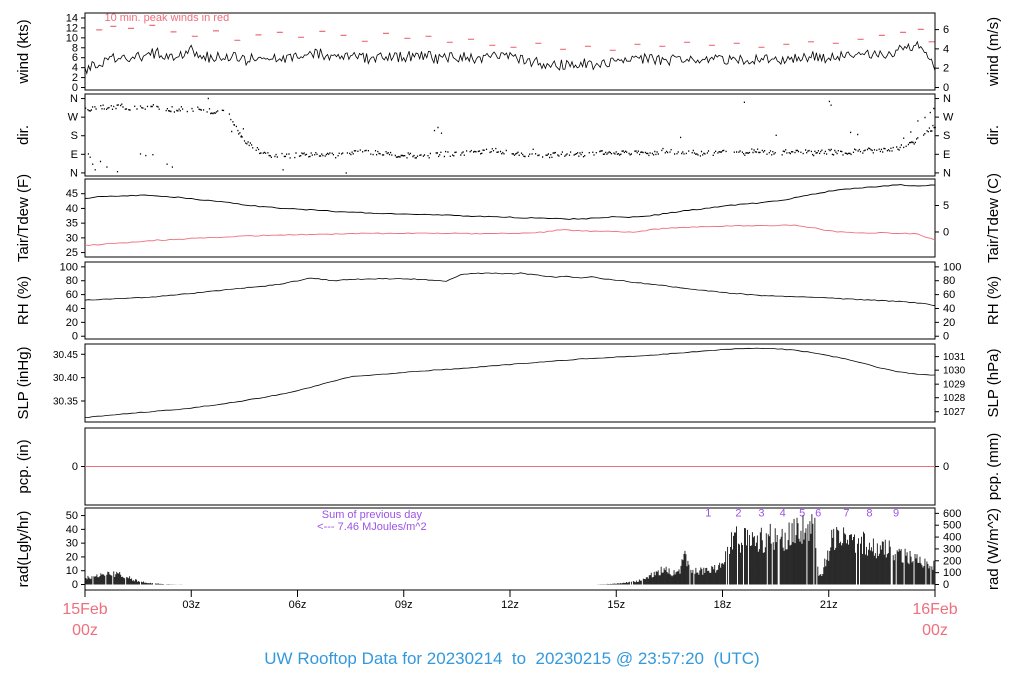 This screenshot has height=700, width=1024. What do you see at coordinates (993, 135) in the screenshot?
I see `axis-title-right-dir: dir.` at bounding box center [993, 135].